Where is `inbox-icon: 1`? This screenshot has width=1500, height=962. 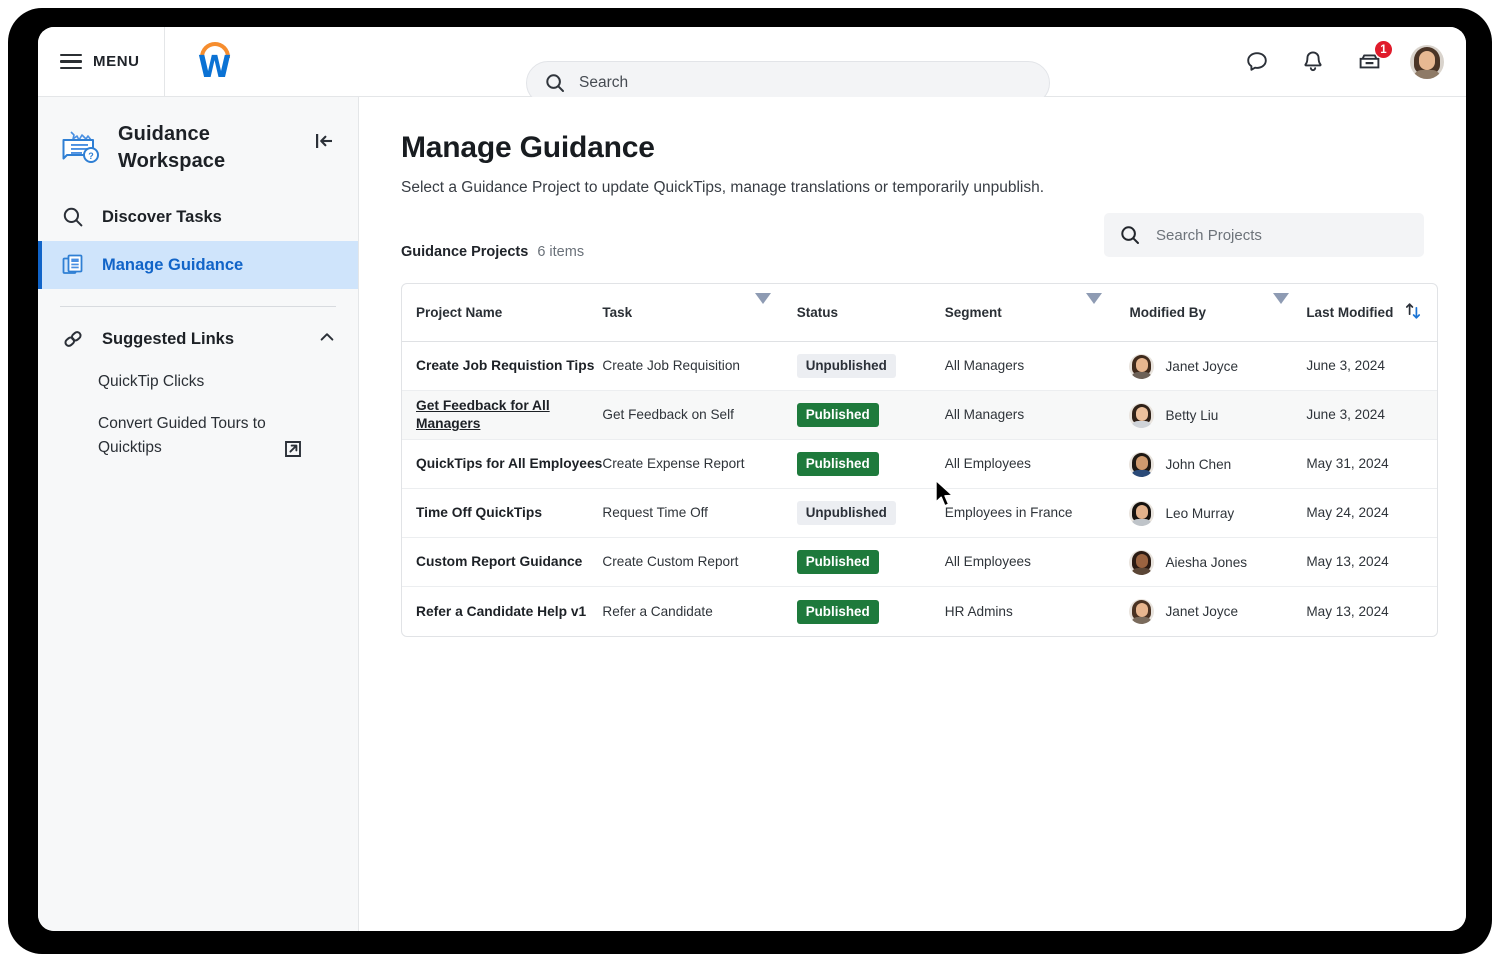 inbox-icon: 1 is located at coordinates (1373, 58).